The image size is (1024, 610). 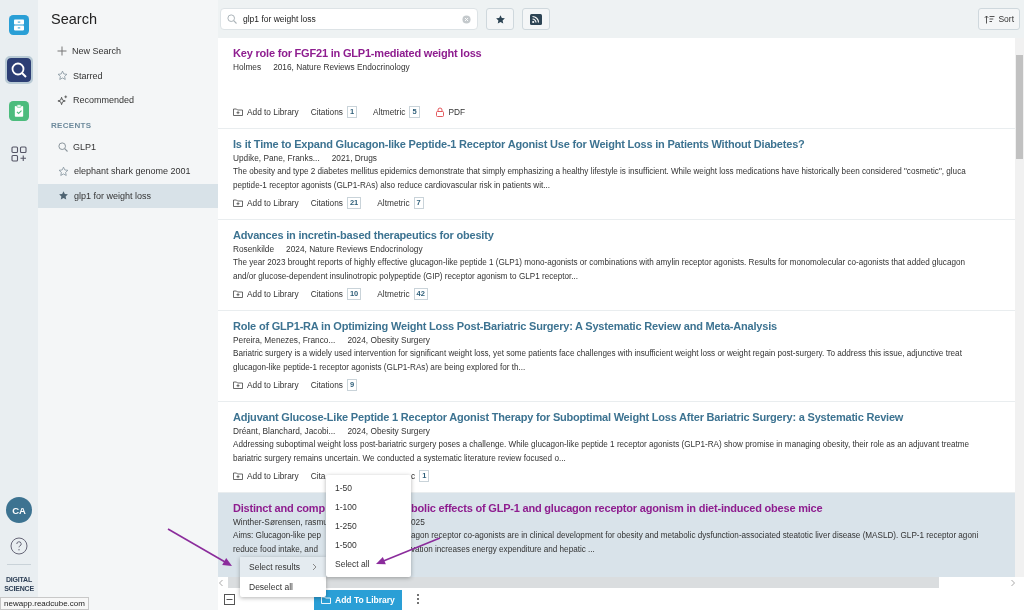 What do you see at coordinates (72, 125) in the screenshot?
I see `section-heading: RECENTS` at bounding box center [72, 125].